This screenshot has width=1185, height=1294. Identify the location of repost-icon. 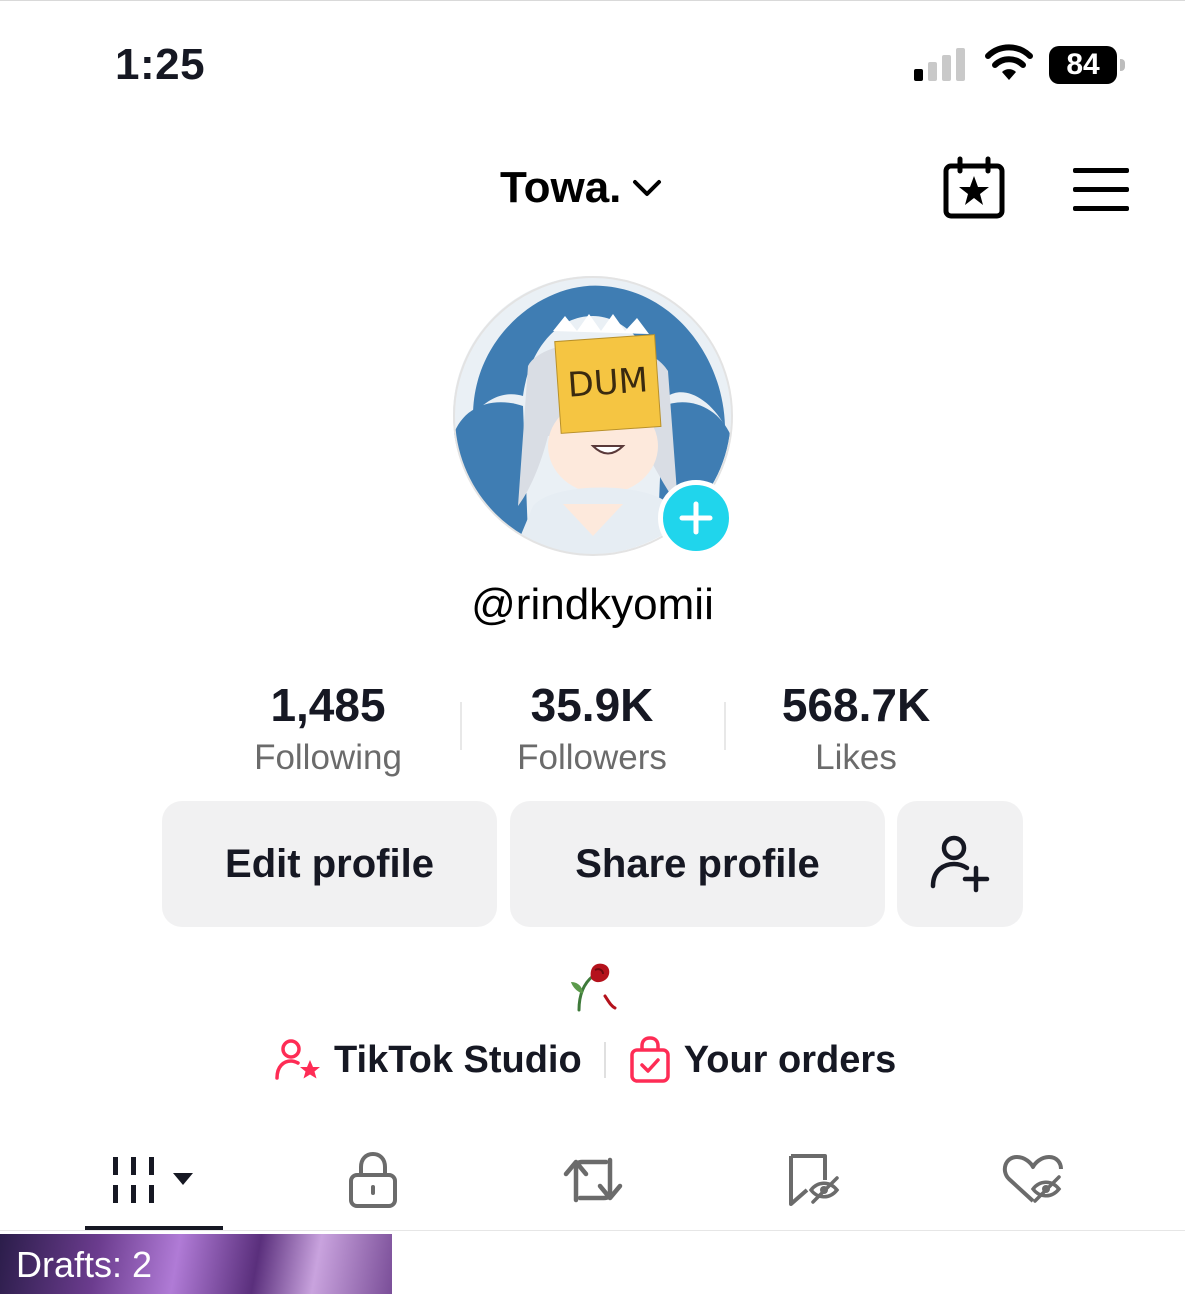
(593, 1180).